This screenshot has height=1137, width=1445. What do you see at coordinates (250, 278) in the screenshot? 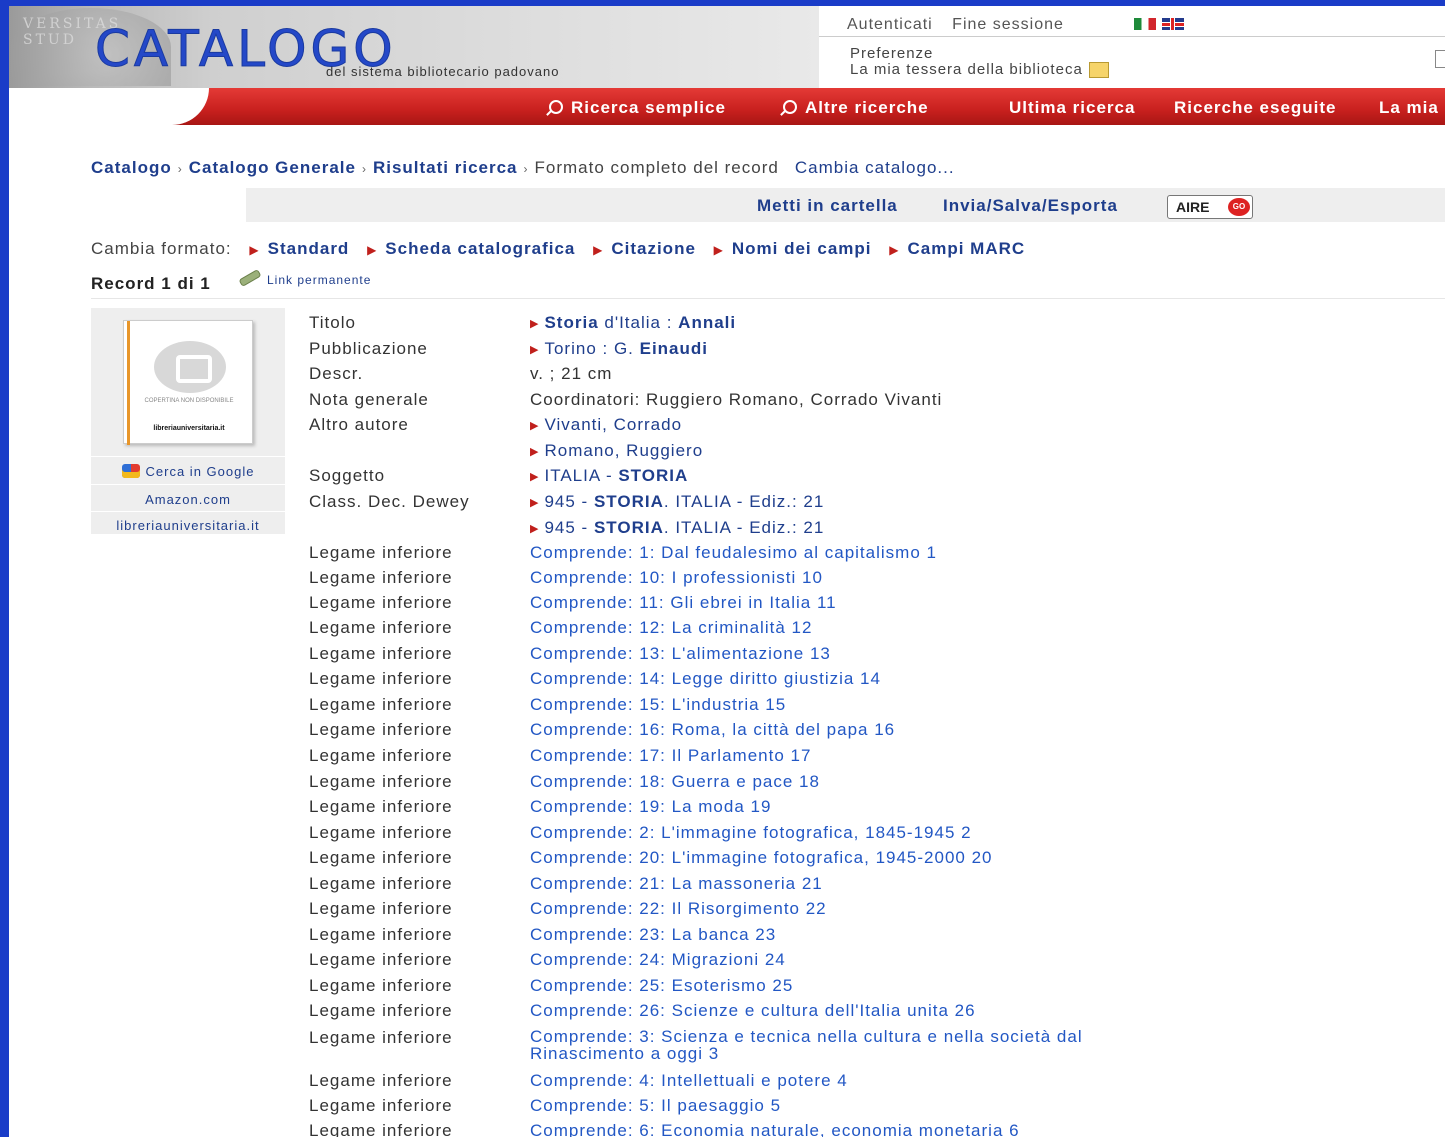
I see `pin-icon` at bounding box center [250, 278].